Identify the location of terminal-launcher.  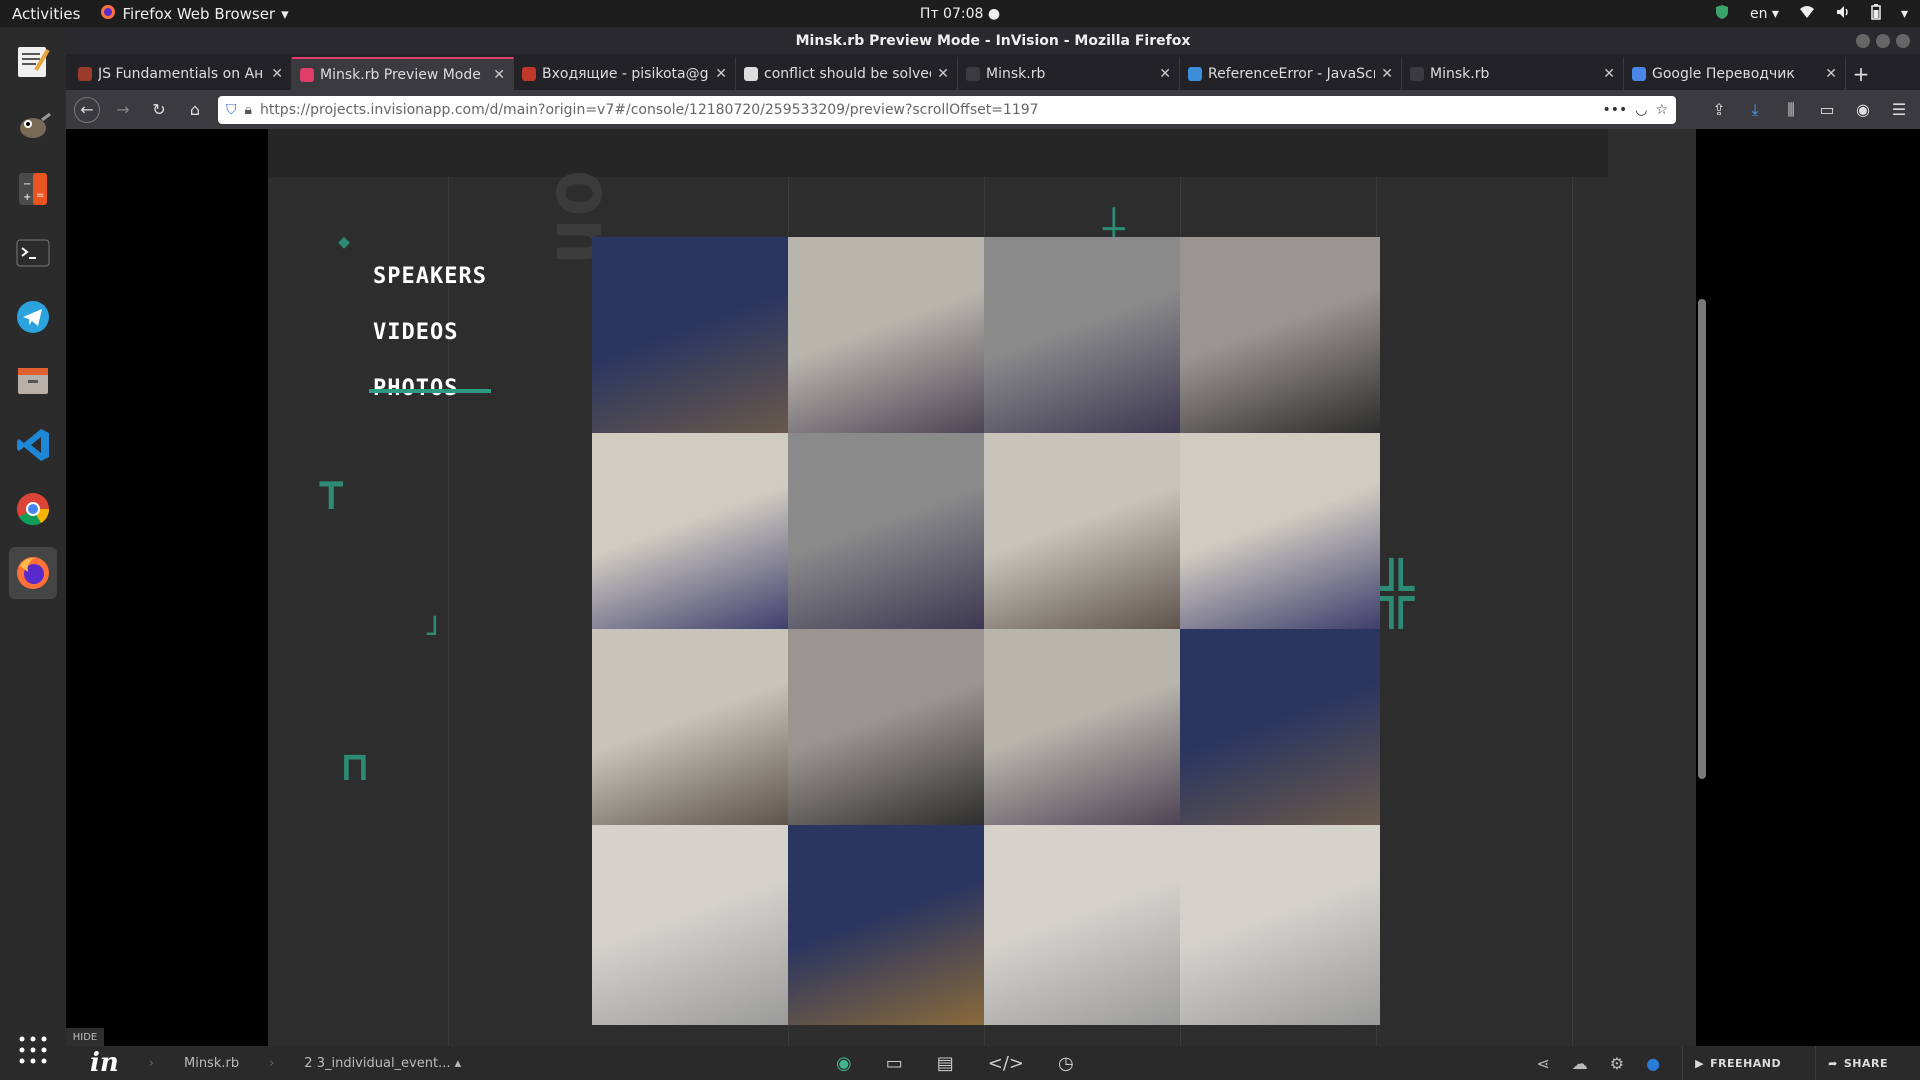
(33, 253).